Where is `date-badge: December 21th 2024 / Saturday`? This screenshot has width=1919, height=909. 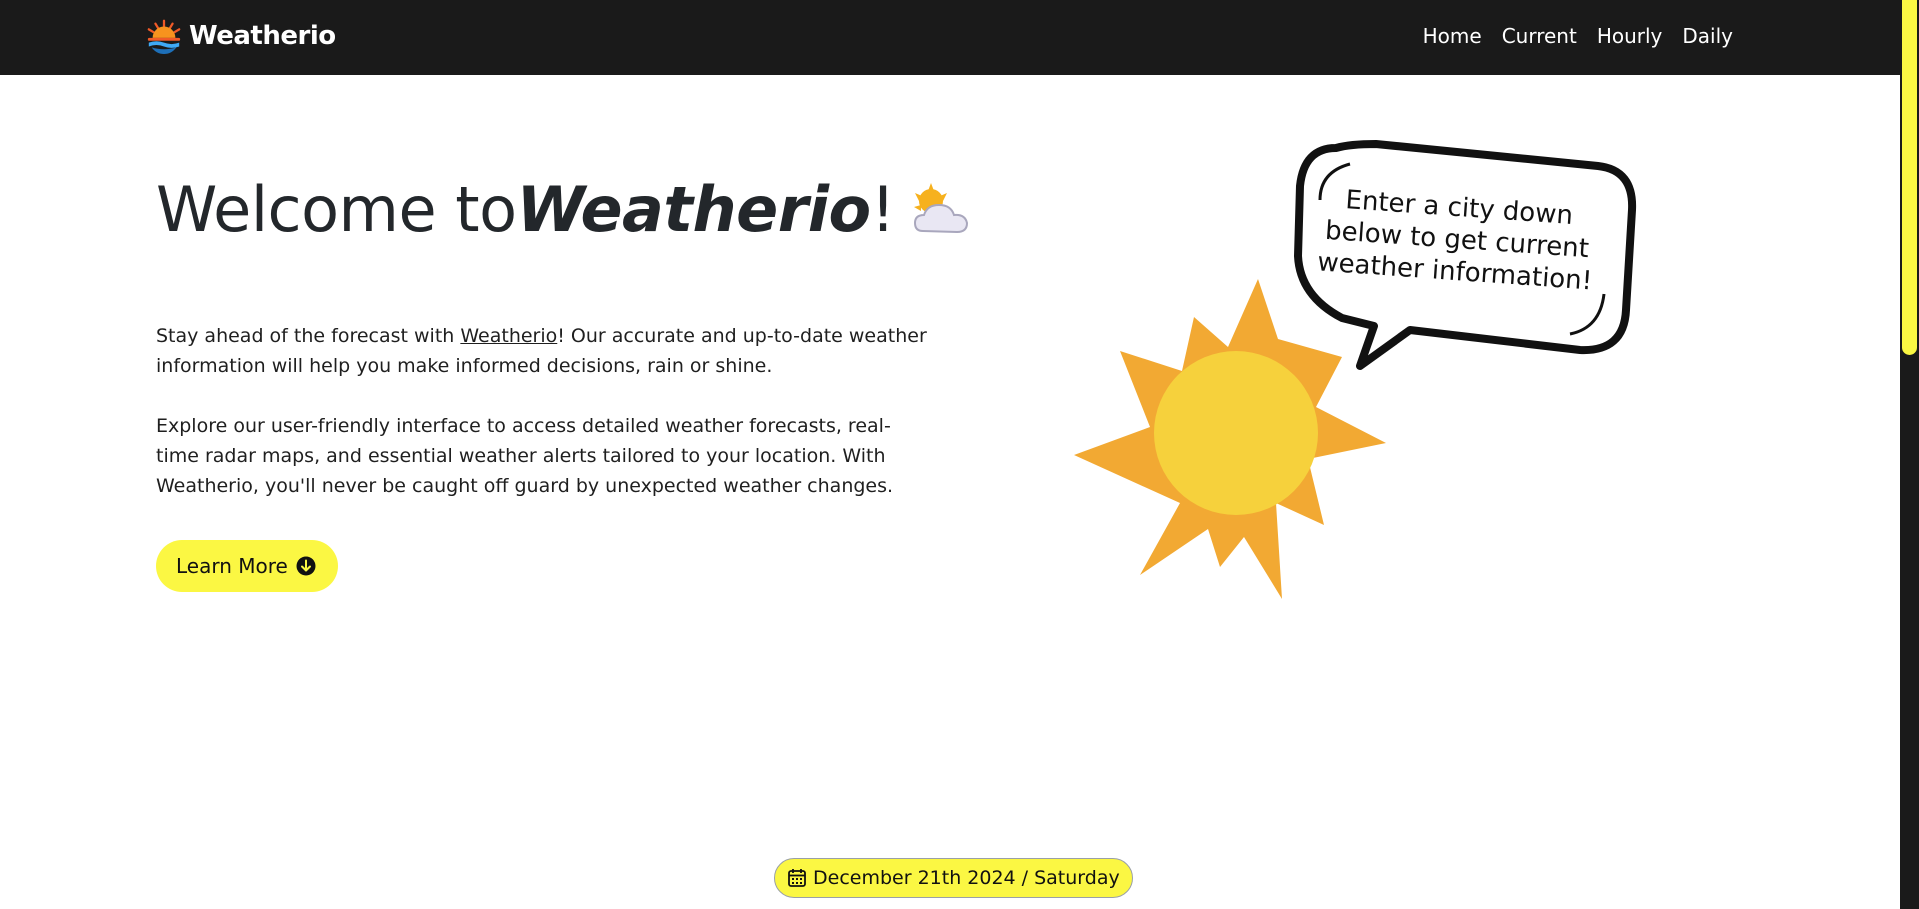 date-badge: December 21th 2024 / Saturday is located at coordinates (953, 878).